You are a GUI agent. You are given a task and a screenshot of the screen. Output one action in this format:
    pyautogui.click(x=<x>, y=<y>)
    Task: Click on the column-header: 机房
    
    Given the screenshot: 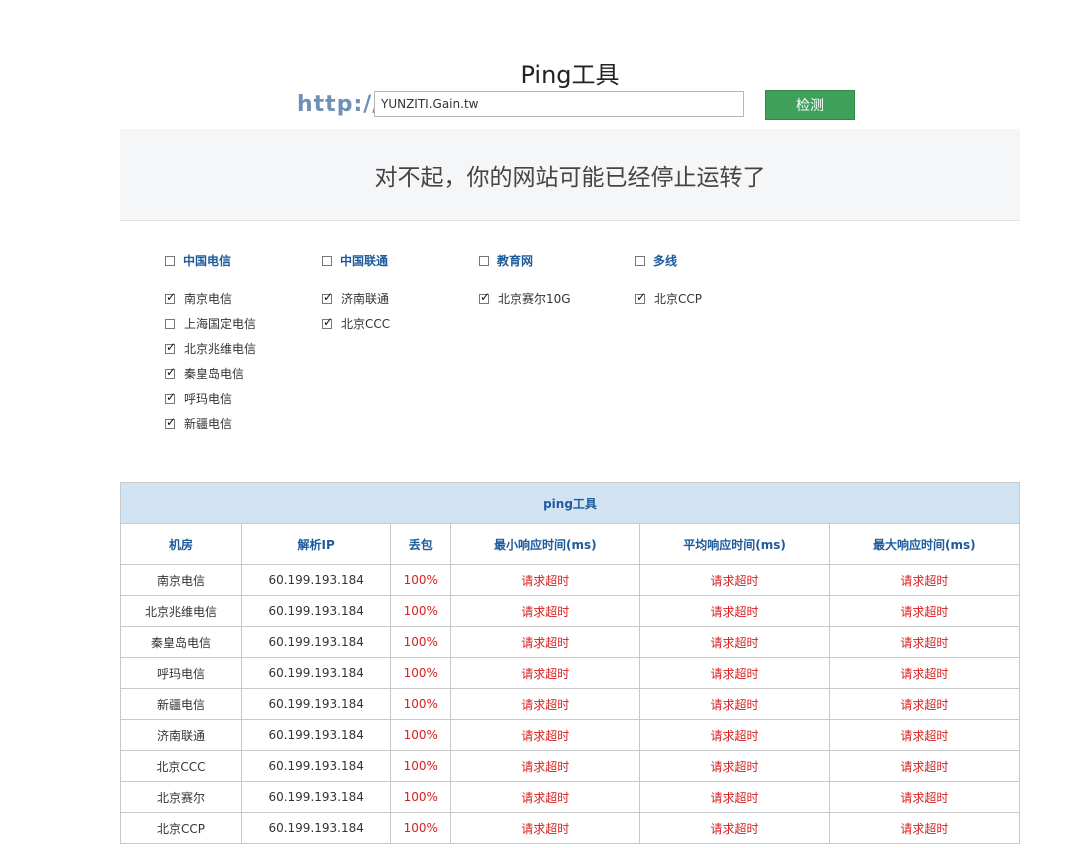 What is the action you would take?
    pyautogui.click(x=181, y=544)
    